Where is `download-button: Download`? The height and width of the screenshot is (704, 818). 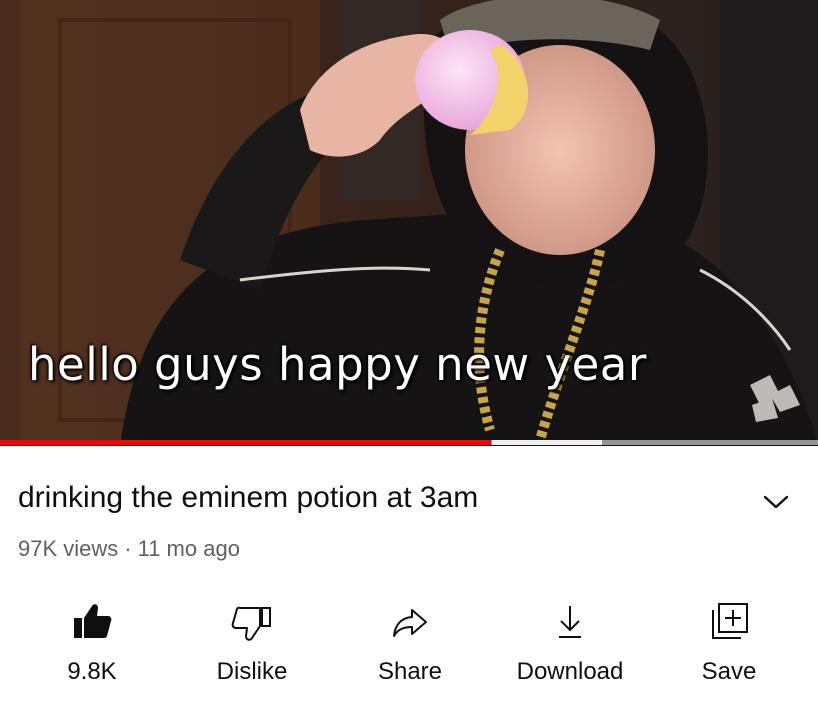 download-button: Download is located at coordinates (570, 646).